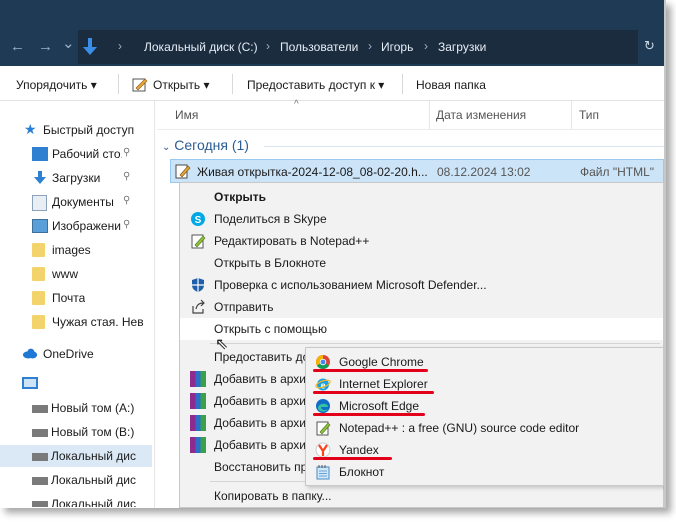 This screenshot has height=522, width=676. I want to click on menu-open-with: Открыть с помощью, so click(421, 329).